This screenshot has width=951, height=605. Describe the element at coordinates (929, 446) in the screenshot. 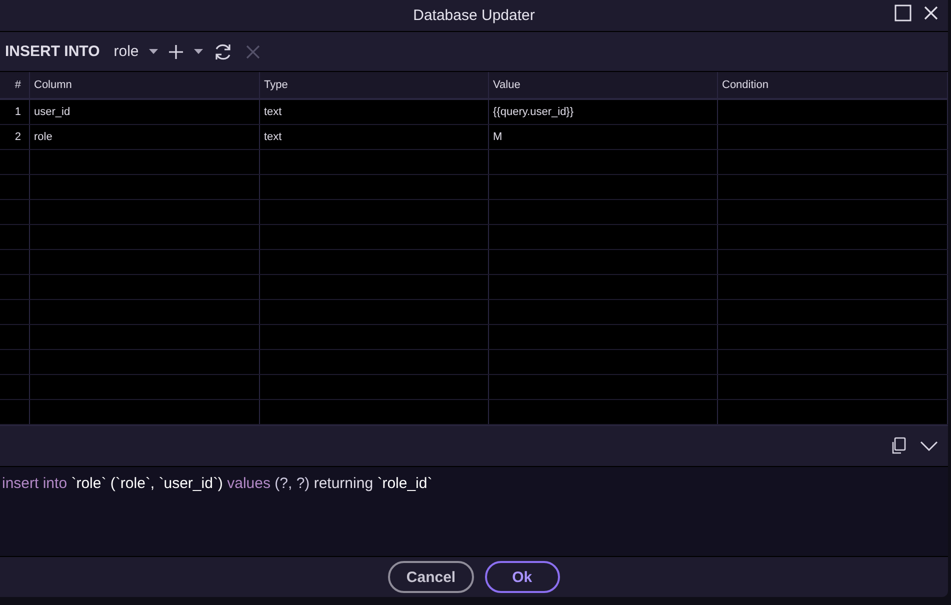

I see `chevron-down-icon` at that location.